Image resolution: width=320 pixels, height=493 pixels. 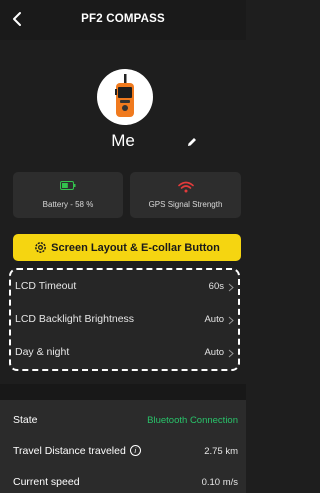 I want to click on state-label: State, so click(x=25, y=420).